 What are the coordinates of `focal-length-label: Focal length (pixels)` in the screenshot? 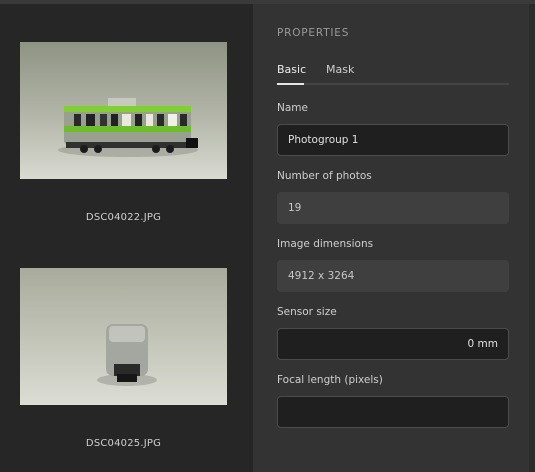 It's located at (330, 380).